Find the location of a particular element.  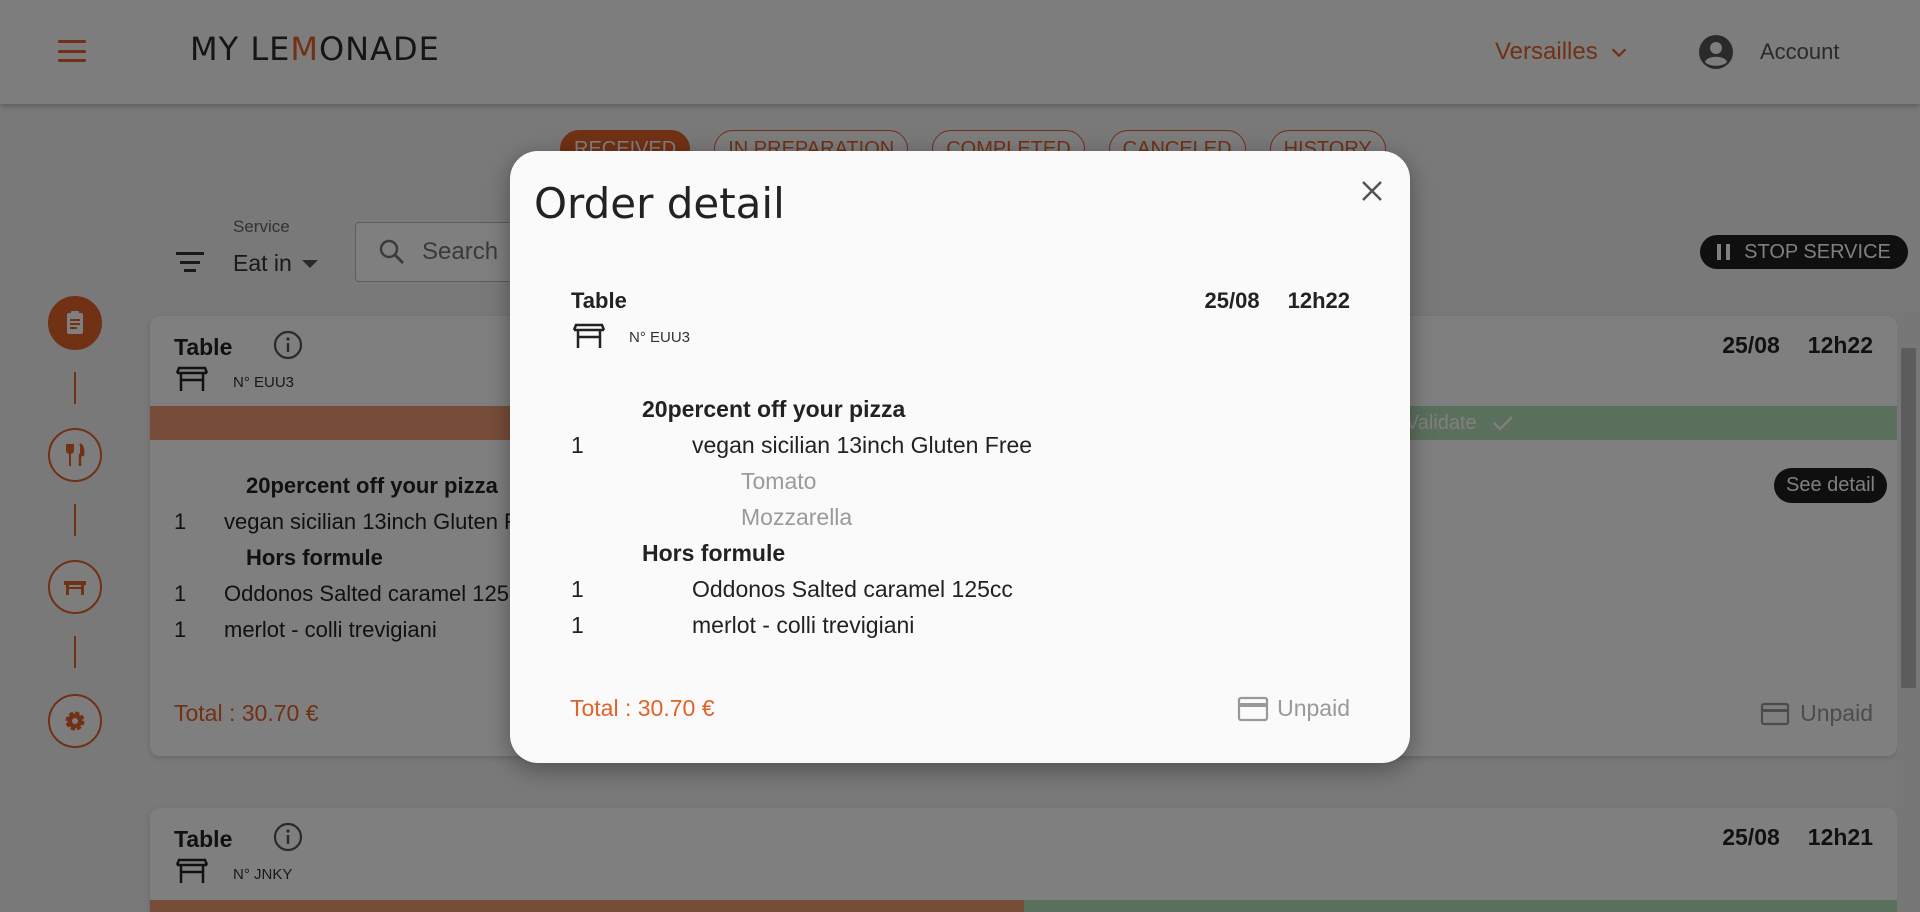

item-option: Tomato is located at coordinates (779, 480).